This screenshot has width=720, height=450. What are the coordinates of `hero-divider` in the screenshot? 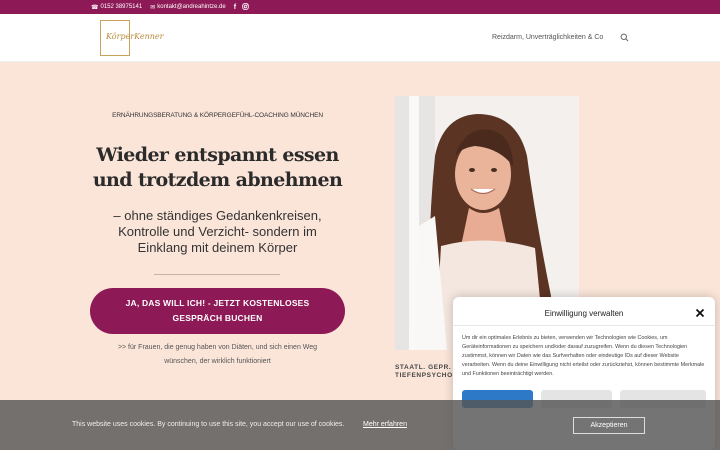 It's located at (217, 274).